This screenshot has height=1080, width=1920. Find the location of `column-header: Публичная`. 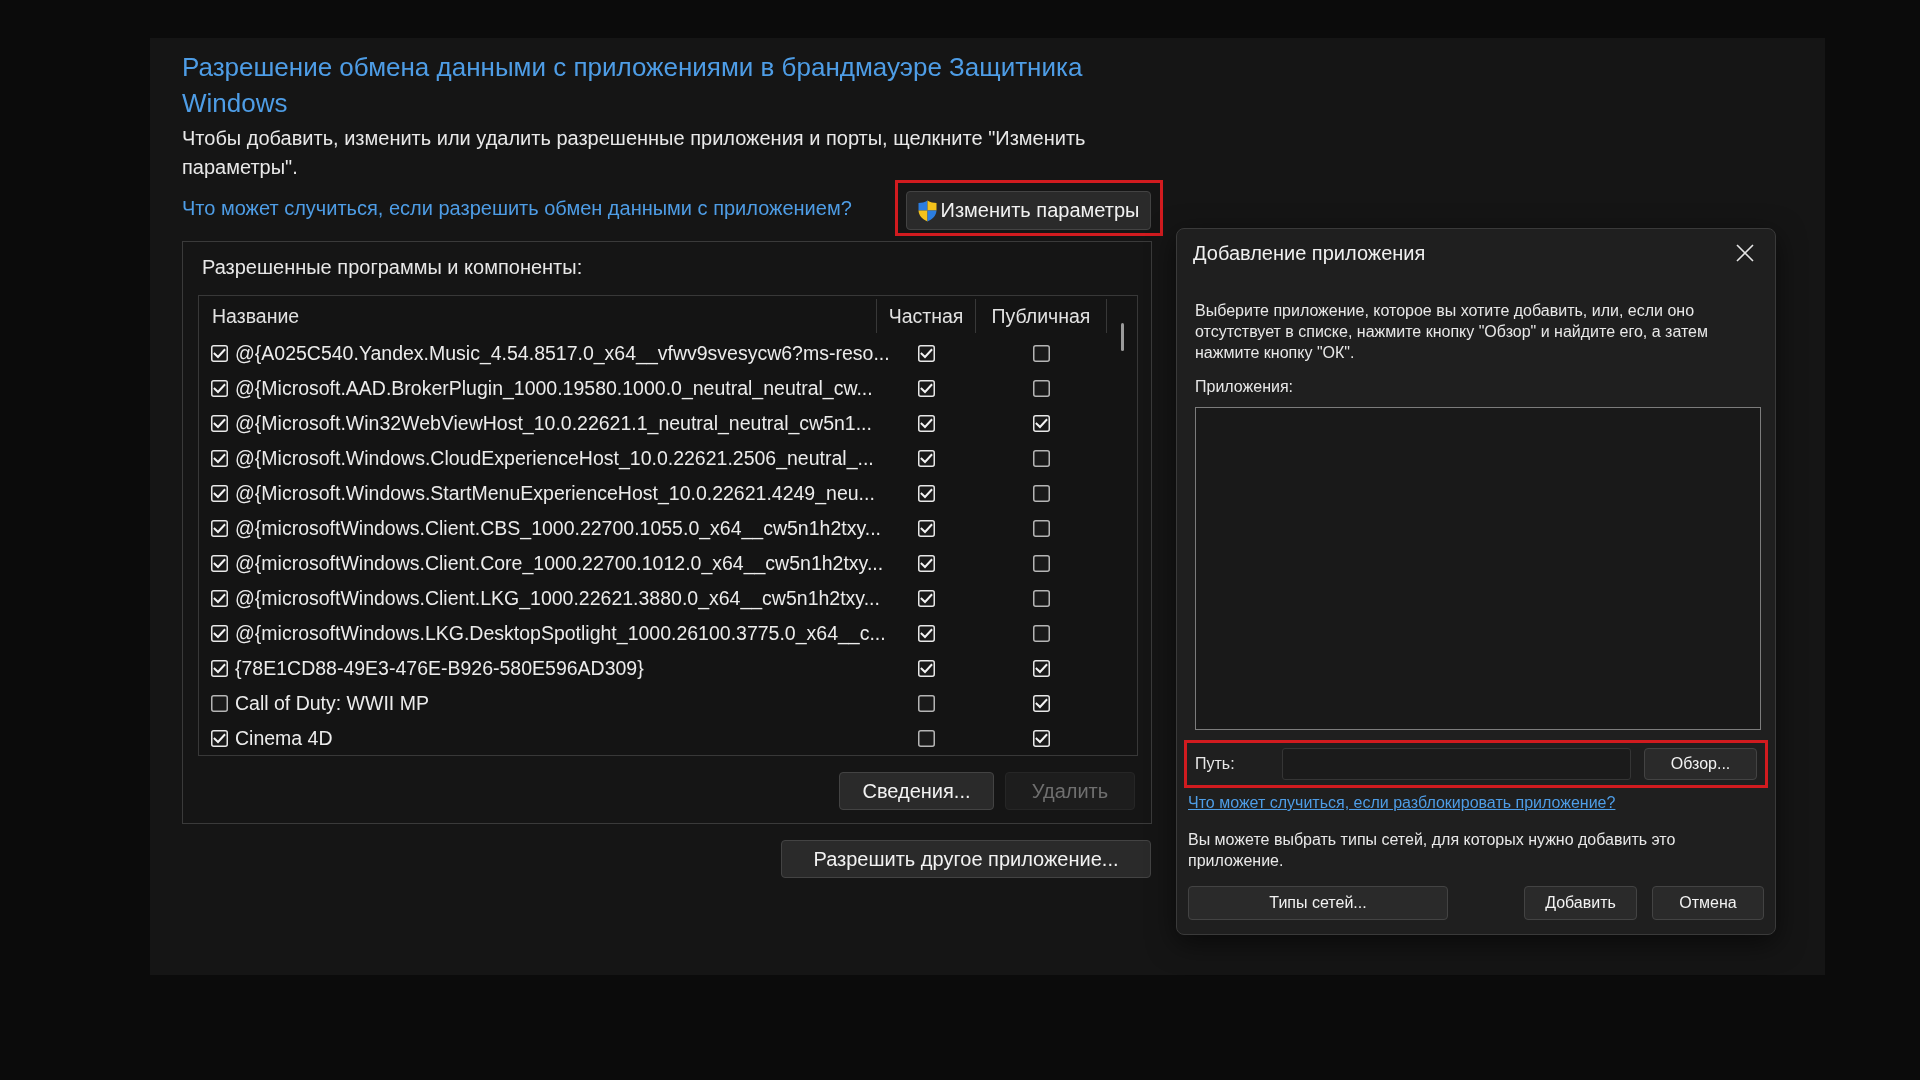

column-header: Публичная is located at coordinates (1041, 316).